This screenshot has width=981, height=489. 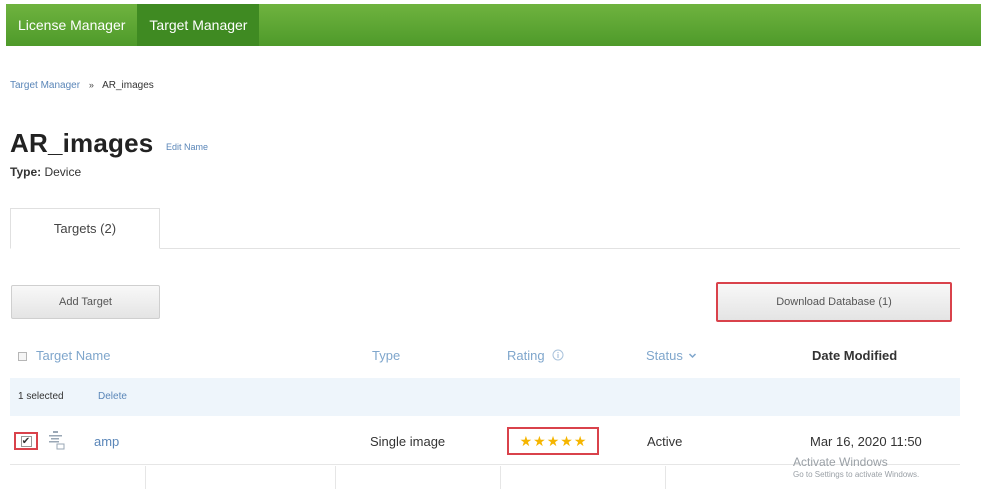 I want to click on download-database-button: Download Database (1), so click(x=834, y=302).